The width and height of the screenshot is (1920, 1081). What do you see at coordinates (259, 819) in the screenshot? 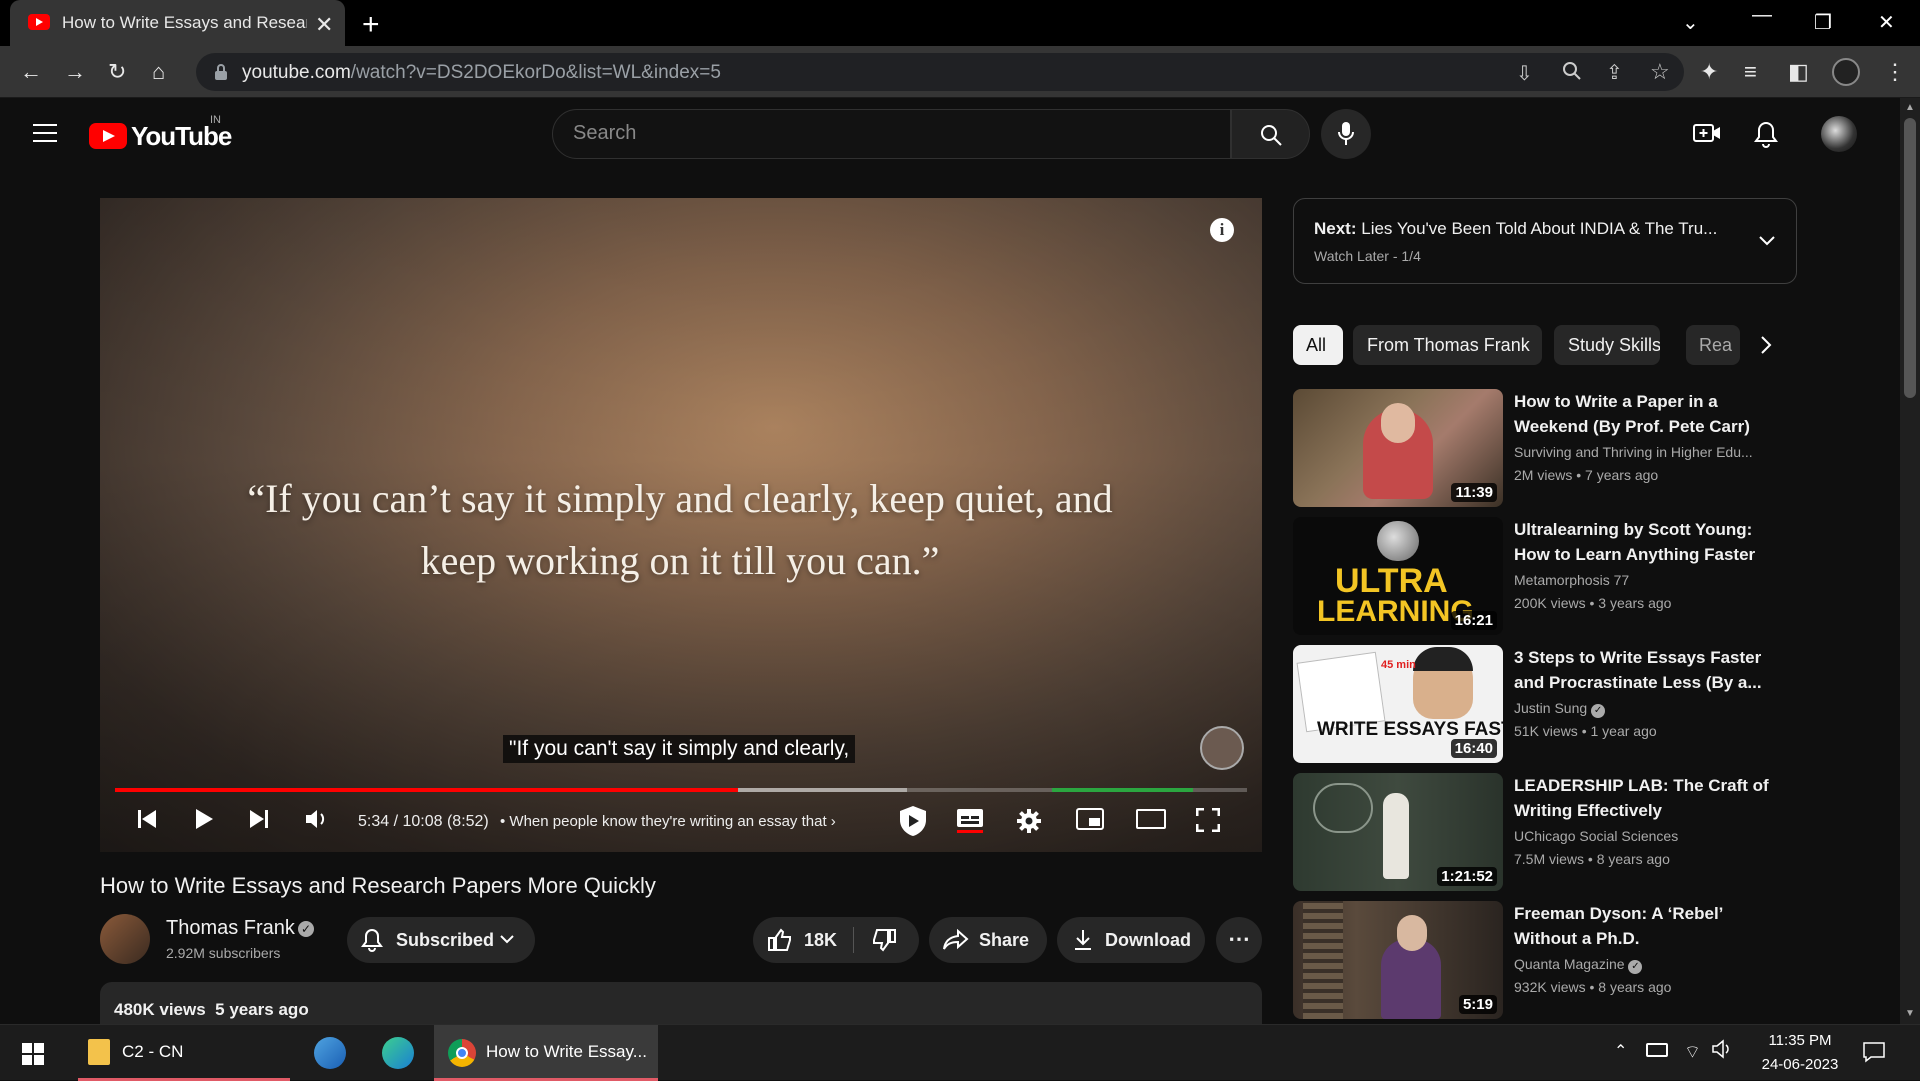
I see `next-video-icon` at bounding box center [259, 819].